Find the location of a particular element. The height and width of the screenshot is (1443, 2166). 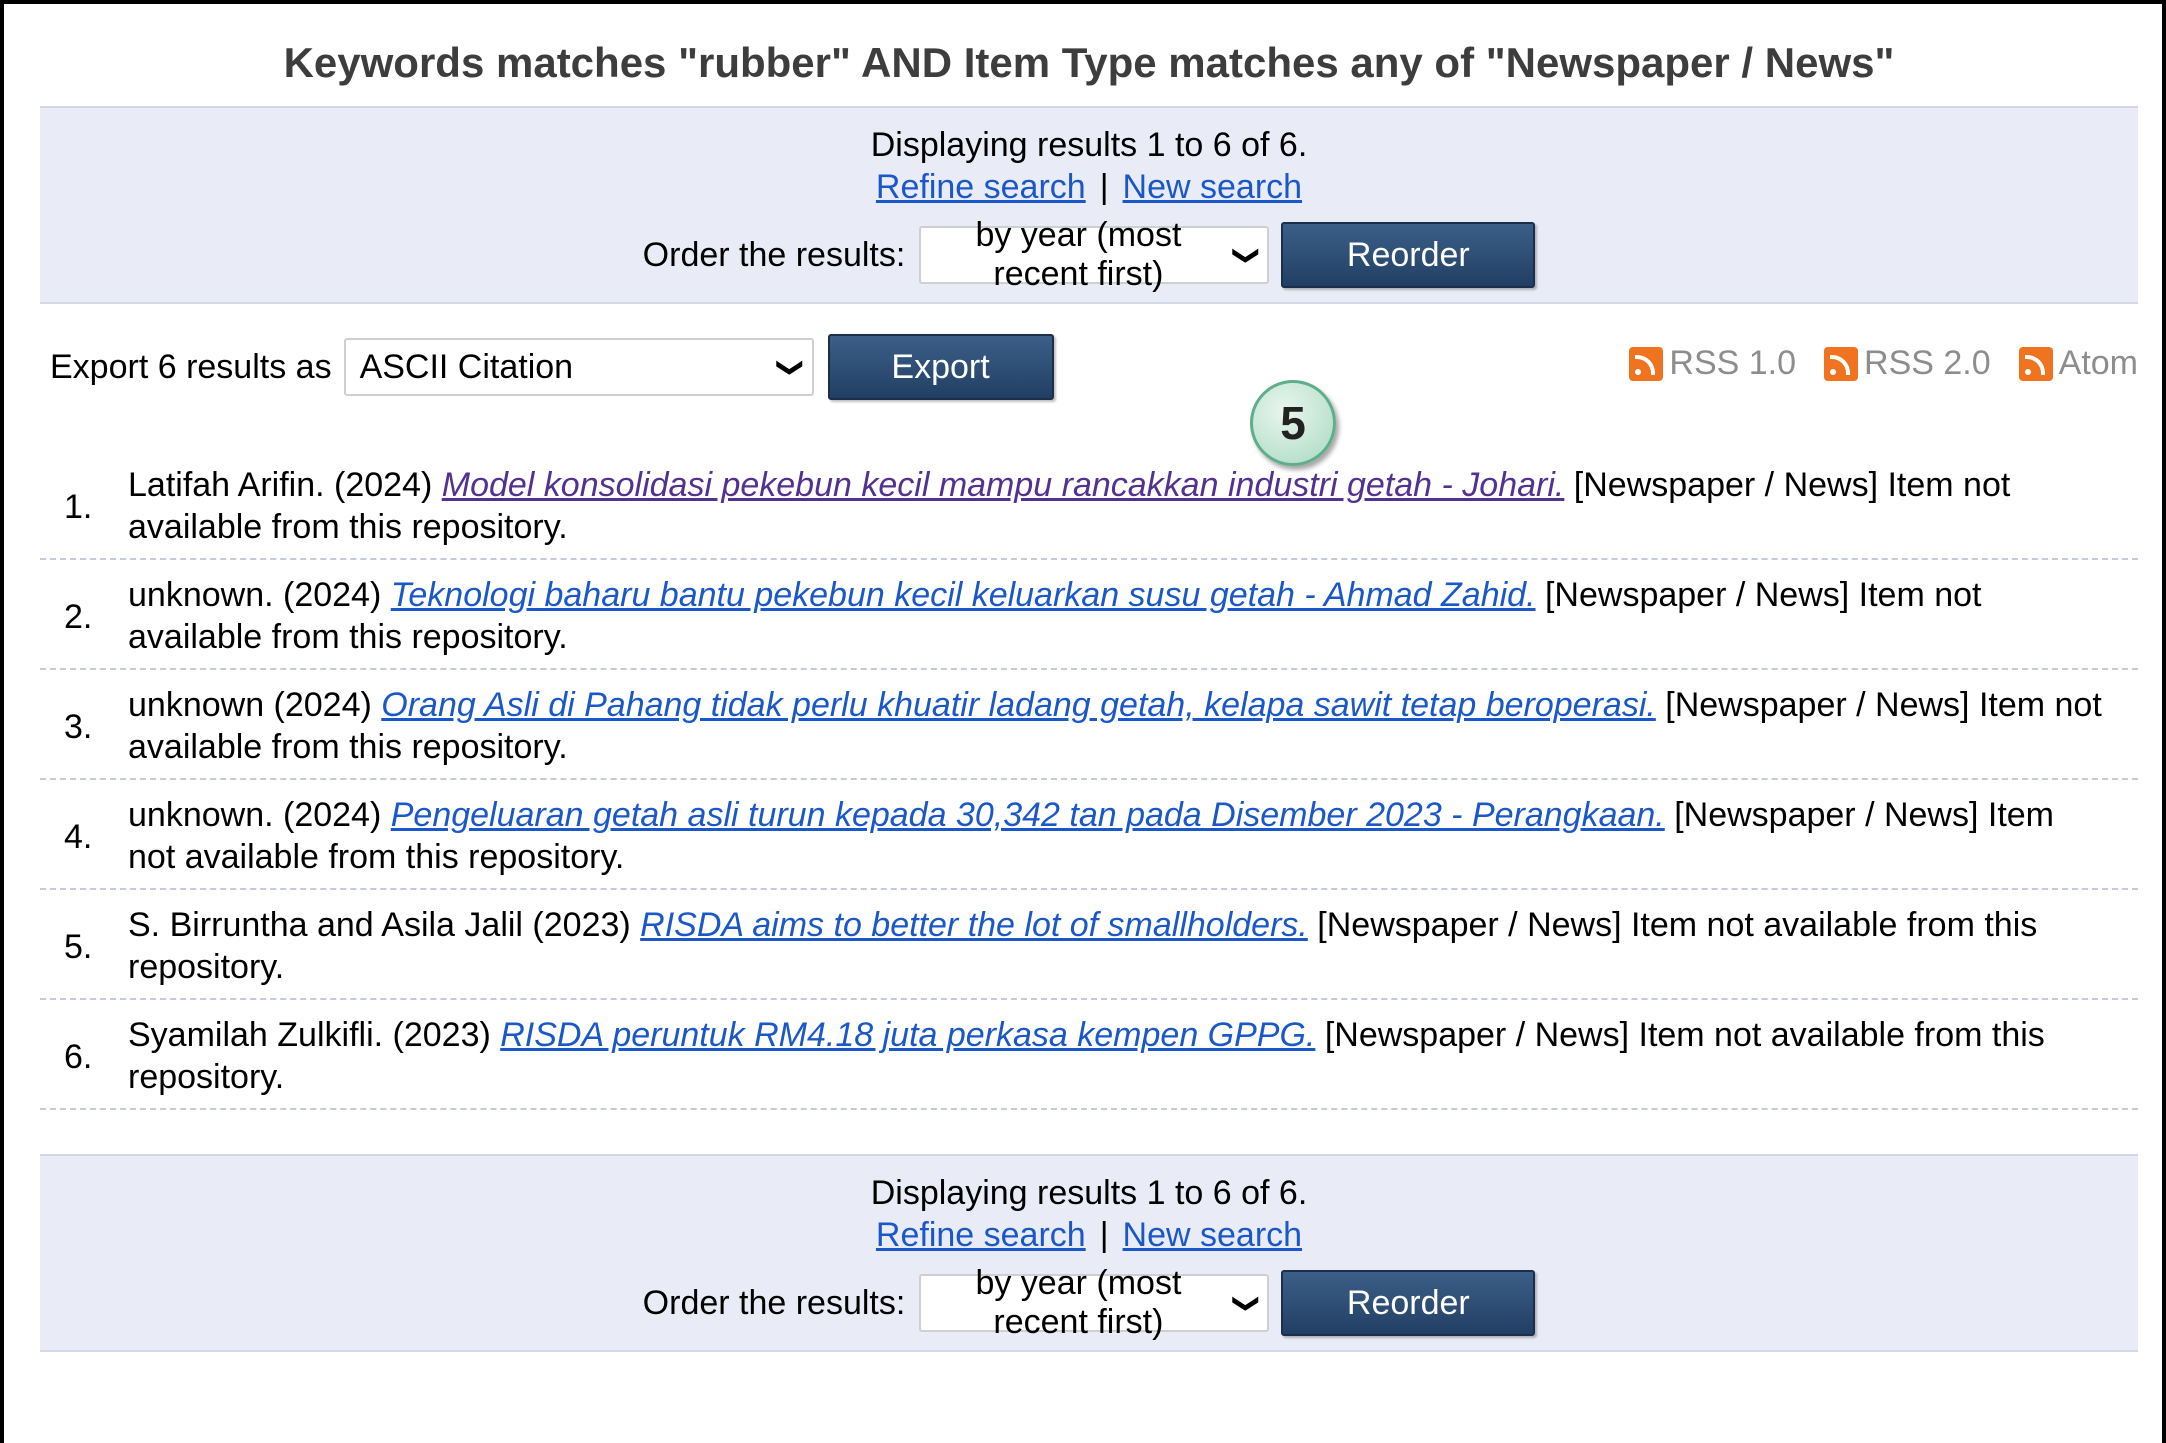

result-number: 1. is located at coordinates (78, 507).